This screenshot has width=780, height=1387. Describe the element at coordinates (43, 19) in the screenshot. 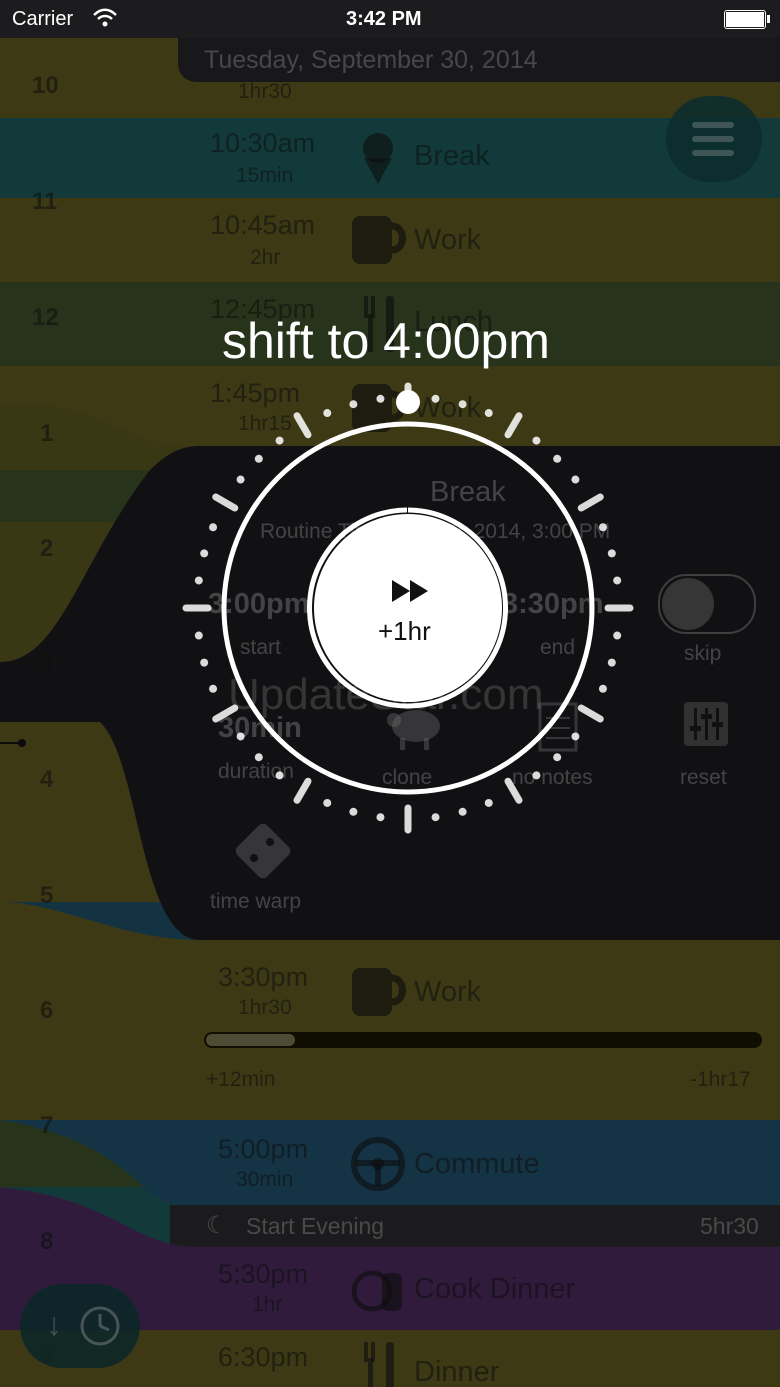

I see `carrier-name: Carrier` at that location.